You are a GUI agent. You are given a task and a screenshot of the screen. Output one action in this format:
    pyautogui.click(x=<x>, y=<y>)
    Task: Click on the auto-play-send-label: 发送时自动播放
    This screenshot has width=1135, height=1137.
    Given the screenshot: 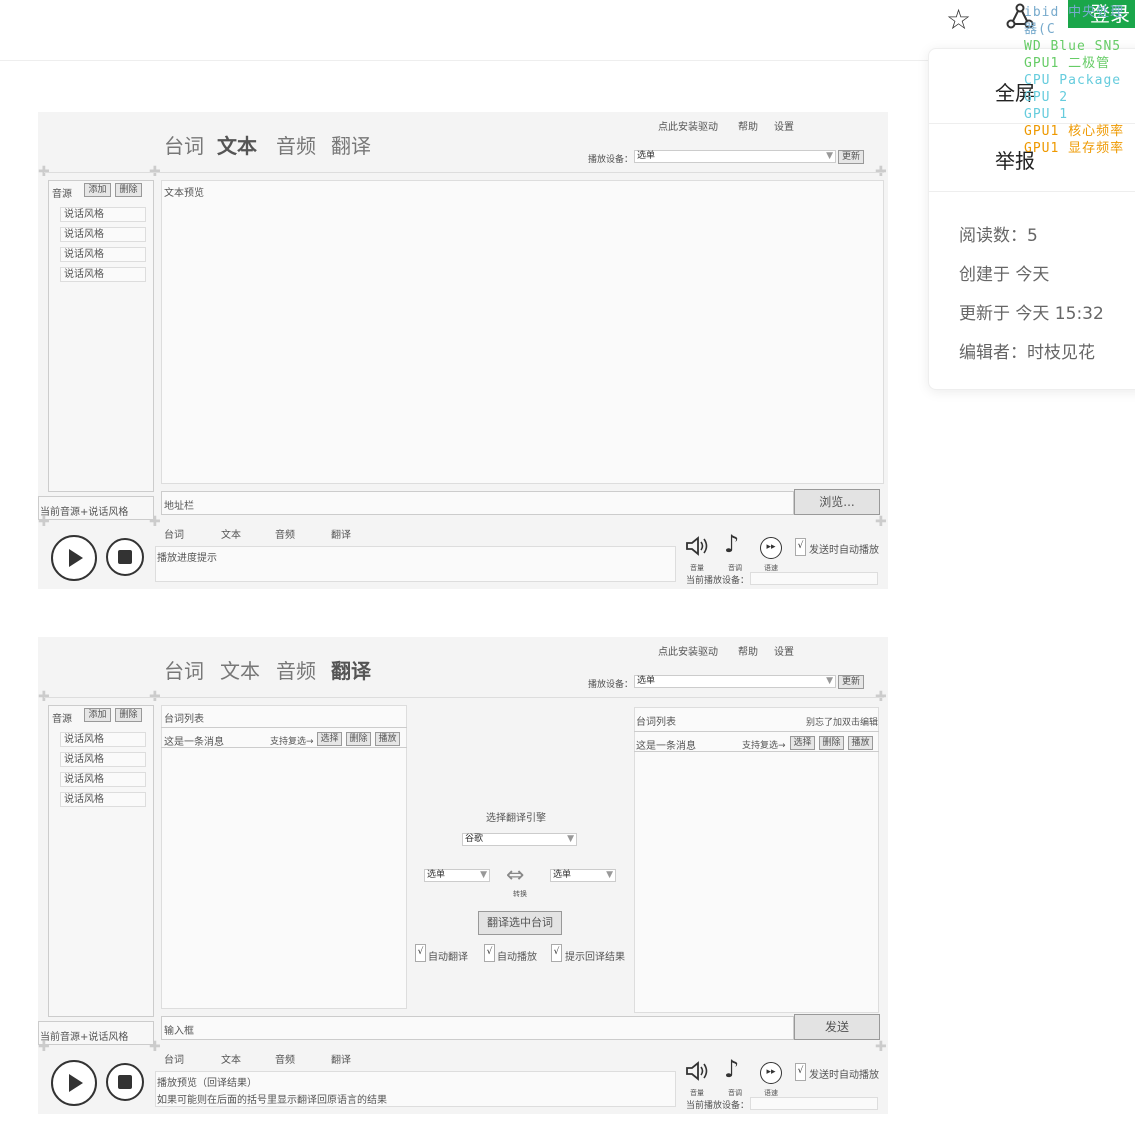 What is the action you would take?
    pyautogui.click(x=844, y=1075)
    